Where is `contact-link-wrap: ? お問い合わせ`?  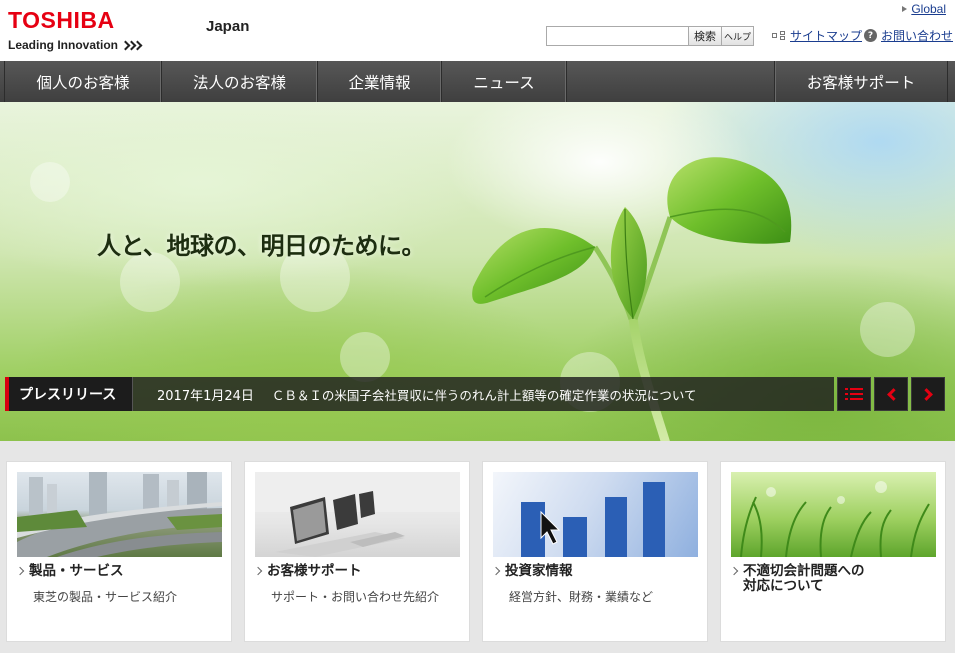 contact-link-wrap: ? お問い合わせ is located at coordinates (908, 35).